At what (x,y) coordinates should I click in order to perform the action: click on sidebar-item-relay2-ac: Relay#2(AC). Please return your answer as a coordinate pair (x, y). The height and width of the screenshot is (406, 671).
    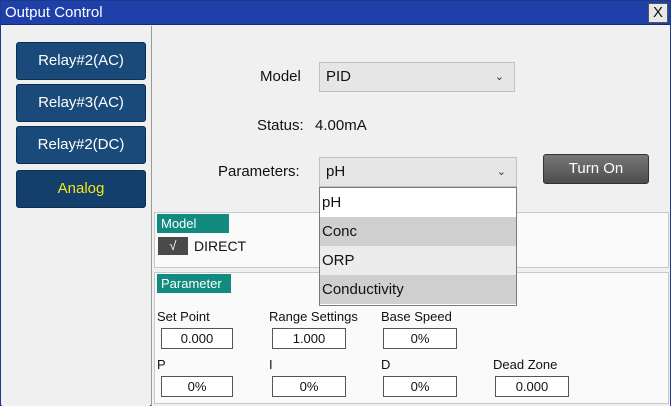
    Looking at the image, I should click on (81, 61).